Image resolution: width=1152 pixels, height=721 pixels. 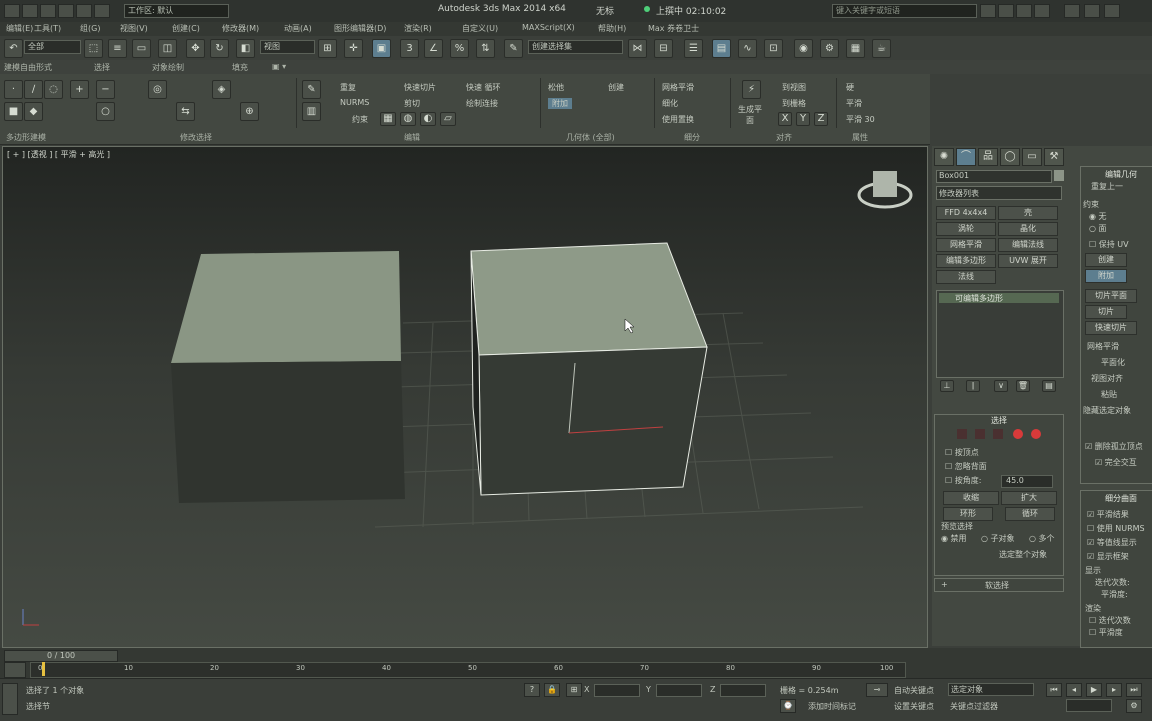 I want to click on menu-edit: 编辑(E), so click(x=19, y=28).